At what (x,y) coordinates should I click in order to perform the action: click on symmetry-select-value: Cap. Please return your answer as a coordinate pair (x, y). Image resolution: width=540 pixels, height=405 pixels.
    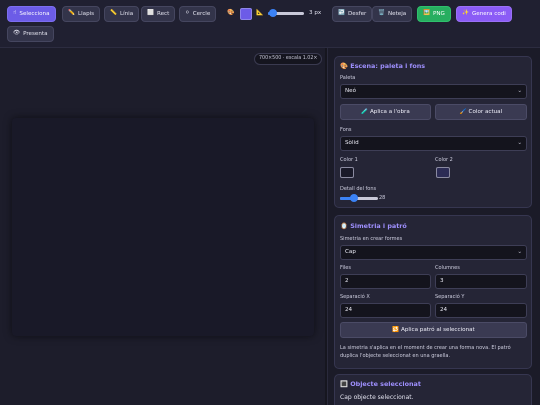
    Looking at the image, I should click on (350, 252).